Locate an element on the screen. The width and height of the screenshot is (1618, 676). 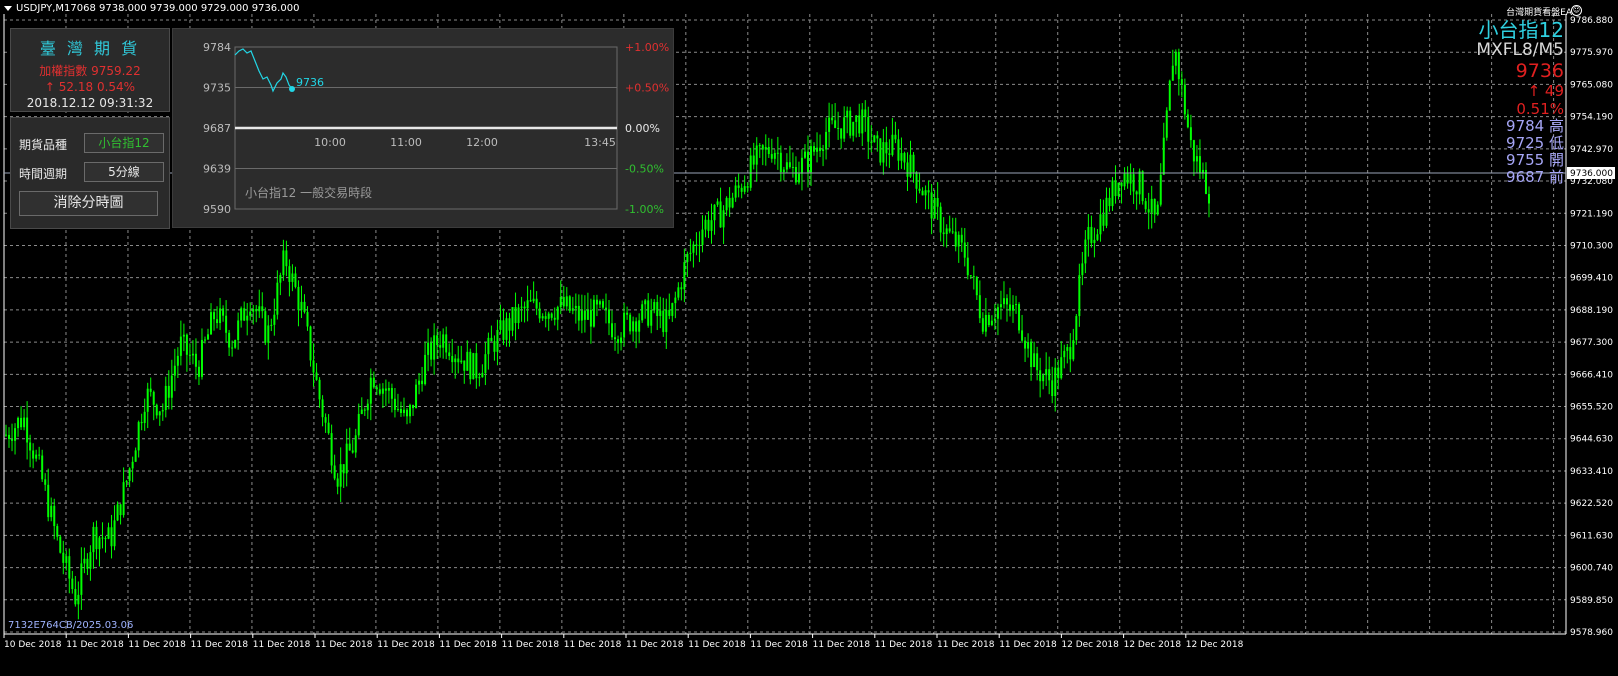
mini-pct-label: +0.50% is located at coordinates (647, 88).